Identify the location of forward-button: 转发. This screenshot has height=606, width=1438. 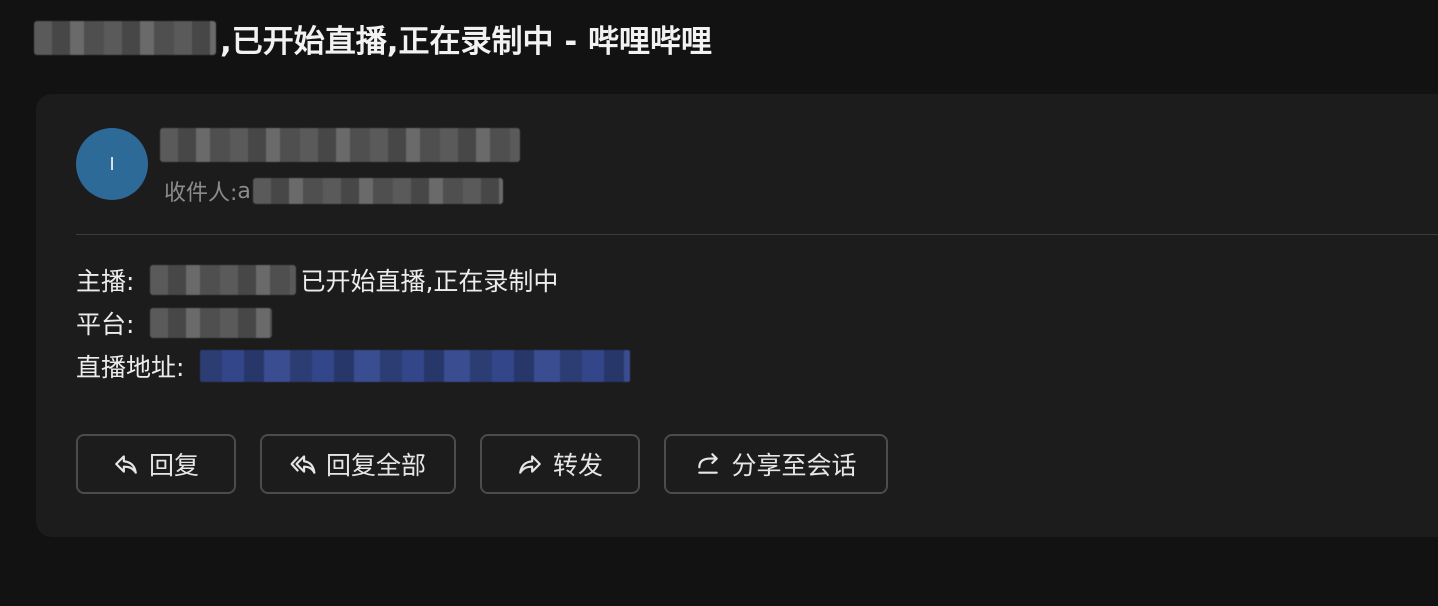
(560, 464).